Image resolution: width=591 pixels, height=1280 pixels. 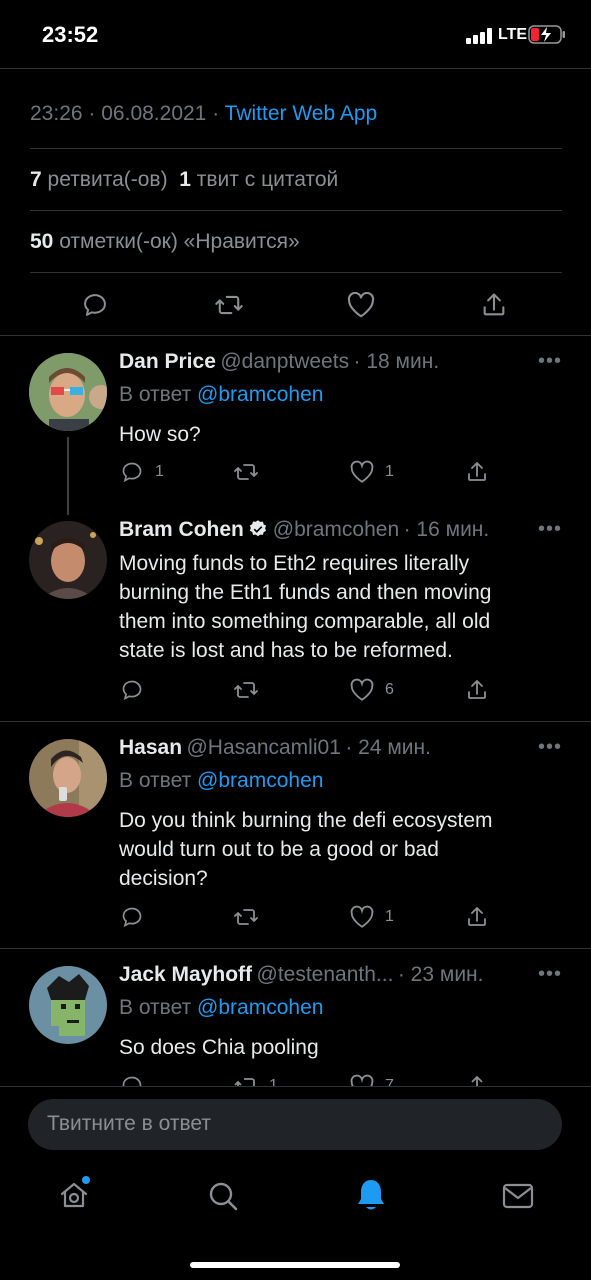 I want to click on author-name: Jack Mayhoff, so click(x=185, y=974).